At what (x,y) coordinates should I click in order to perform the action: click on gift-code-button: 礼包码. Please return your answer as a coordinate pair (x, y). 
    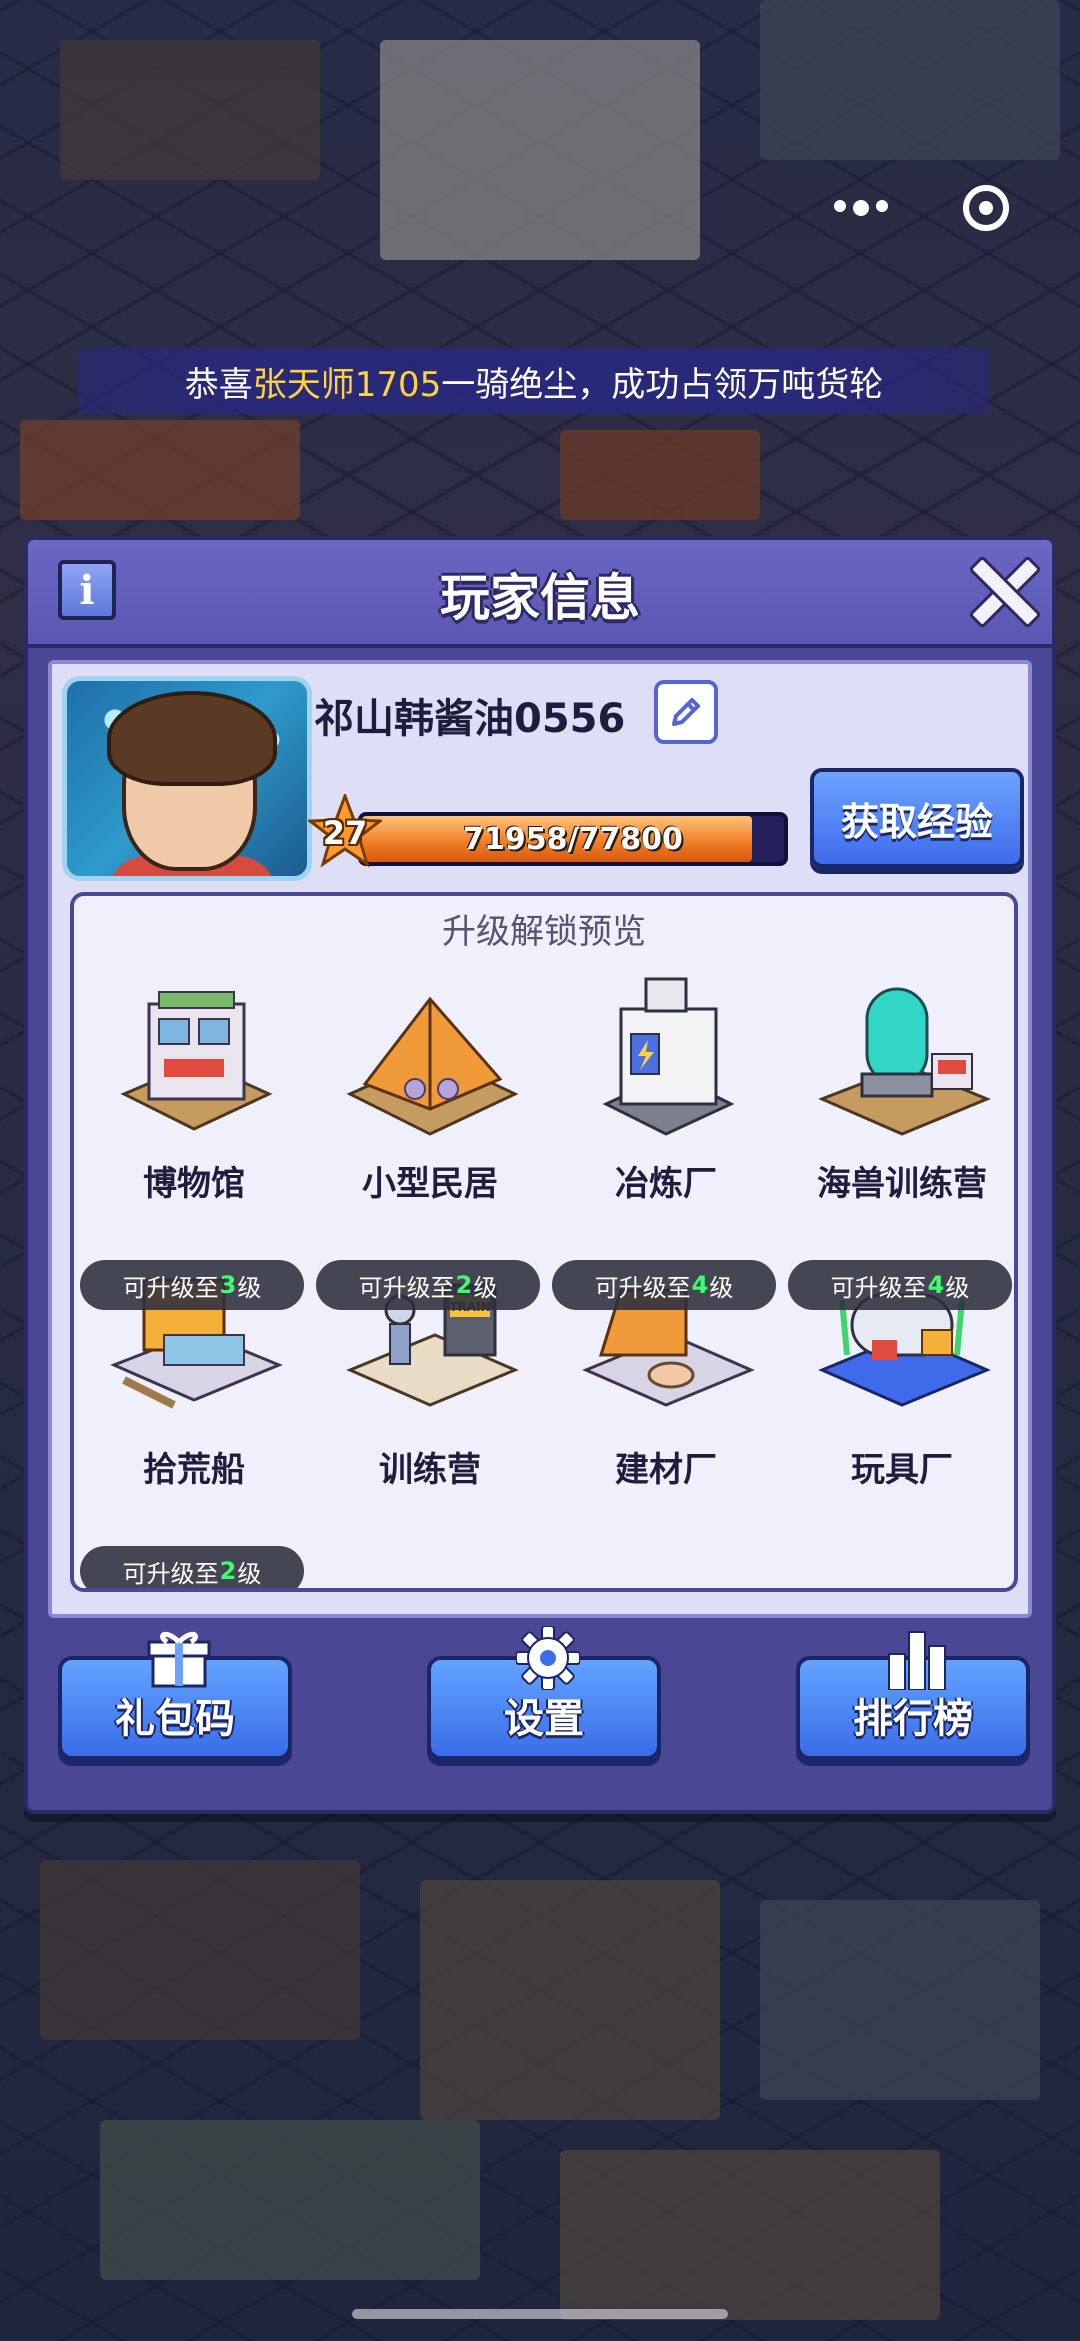
    Looking at the image, I should click on (175, 1695).